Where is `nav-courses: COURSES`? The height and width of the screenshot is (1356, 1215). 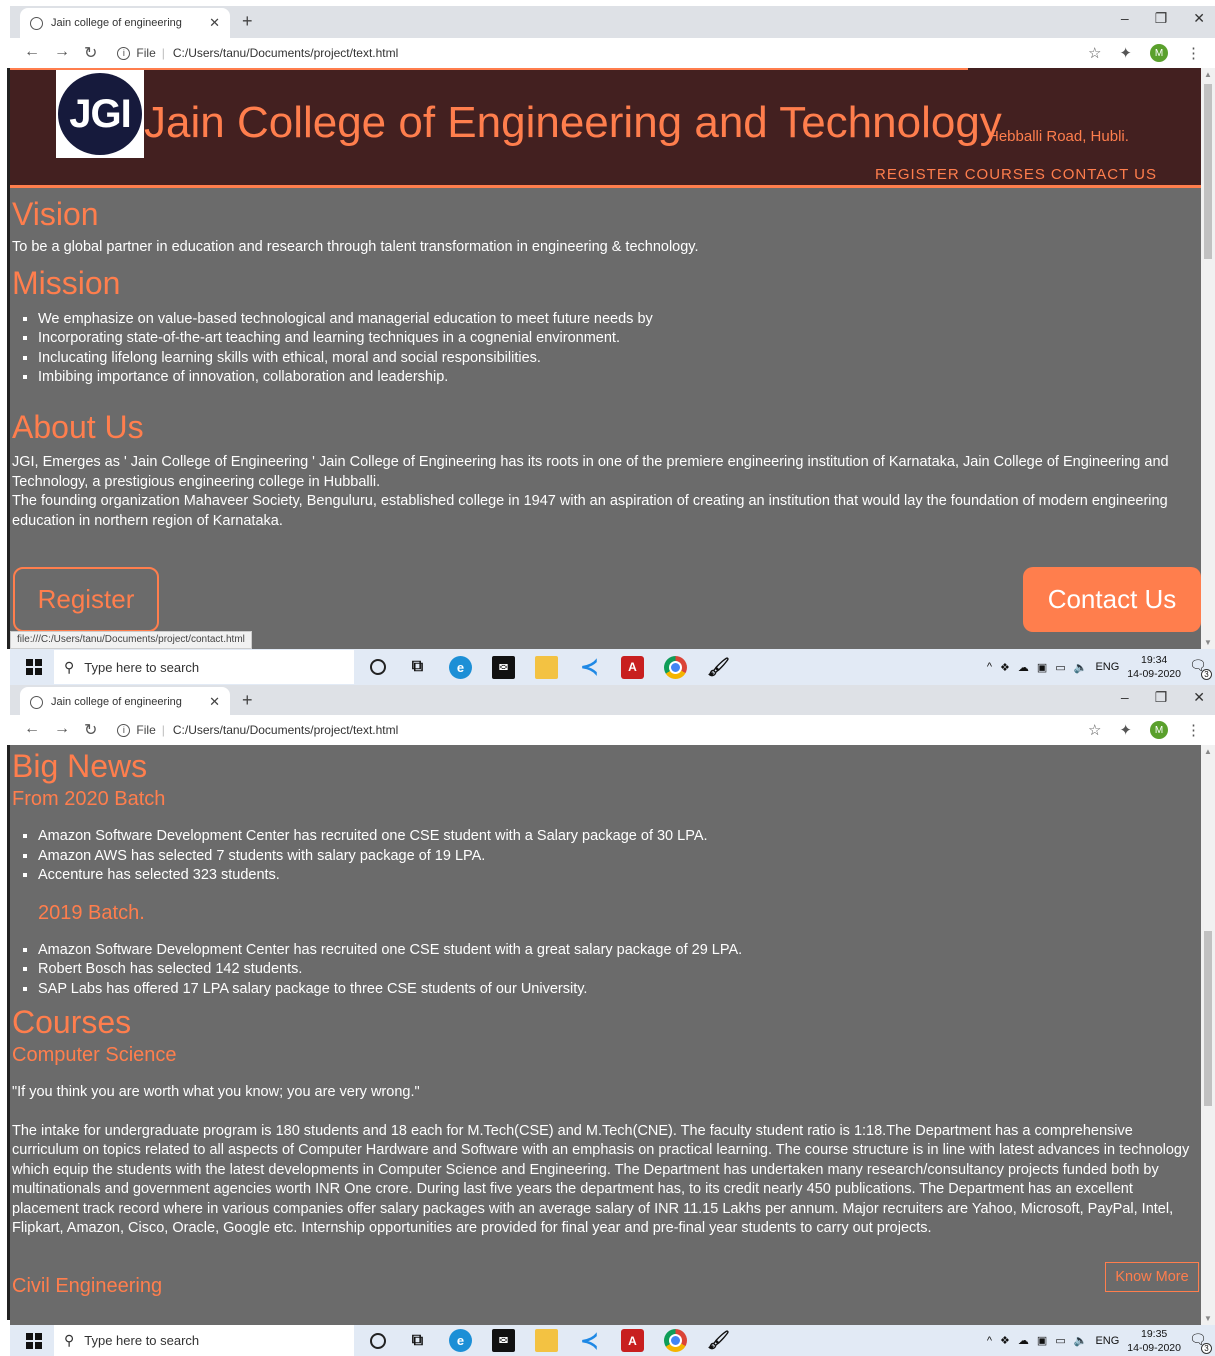 nav-courses: COURSES is located at coordinates (1005, 174).